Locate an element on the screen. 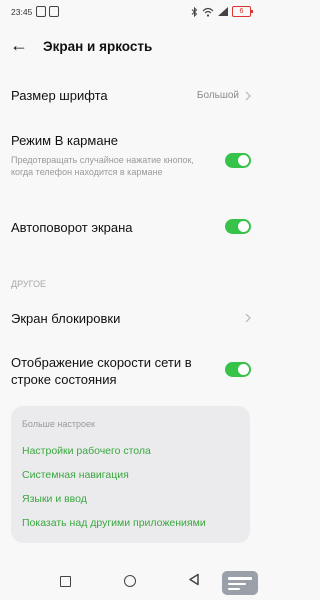 The width and height of the screenshot is (320, 600). section-label-other: ДРУГОЕ is located at coordinates (28, 284).